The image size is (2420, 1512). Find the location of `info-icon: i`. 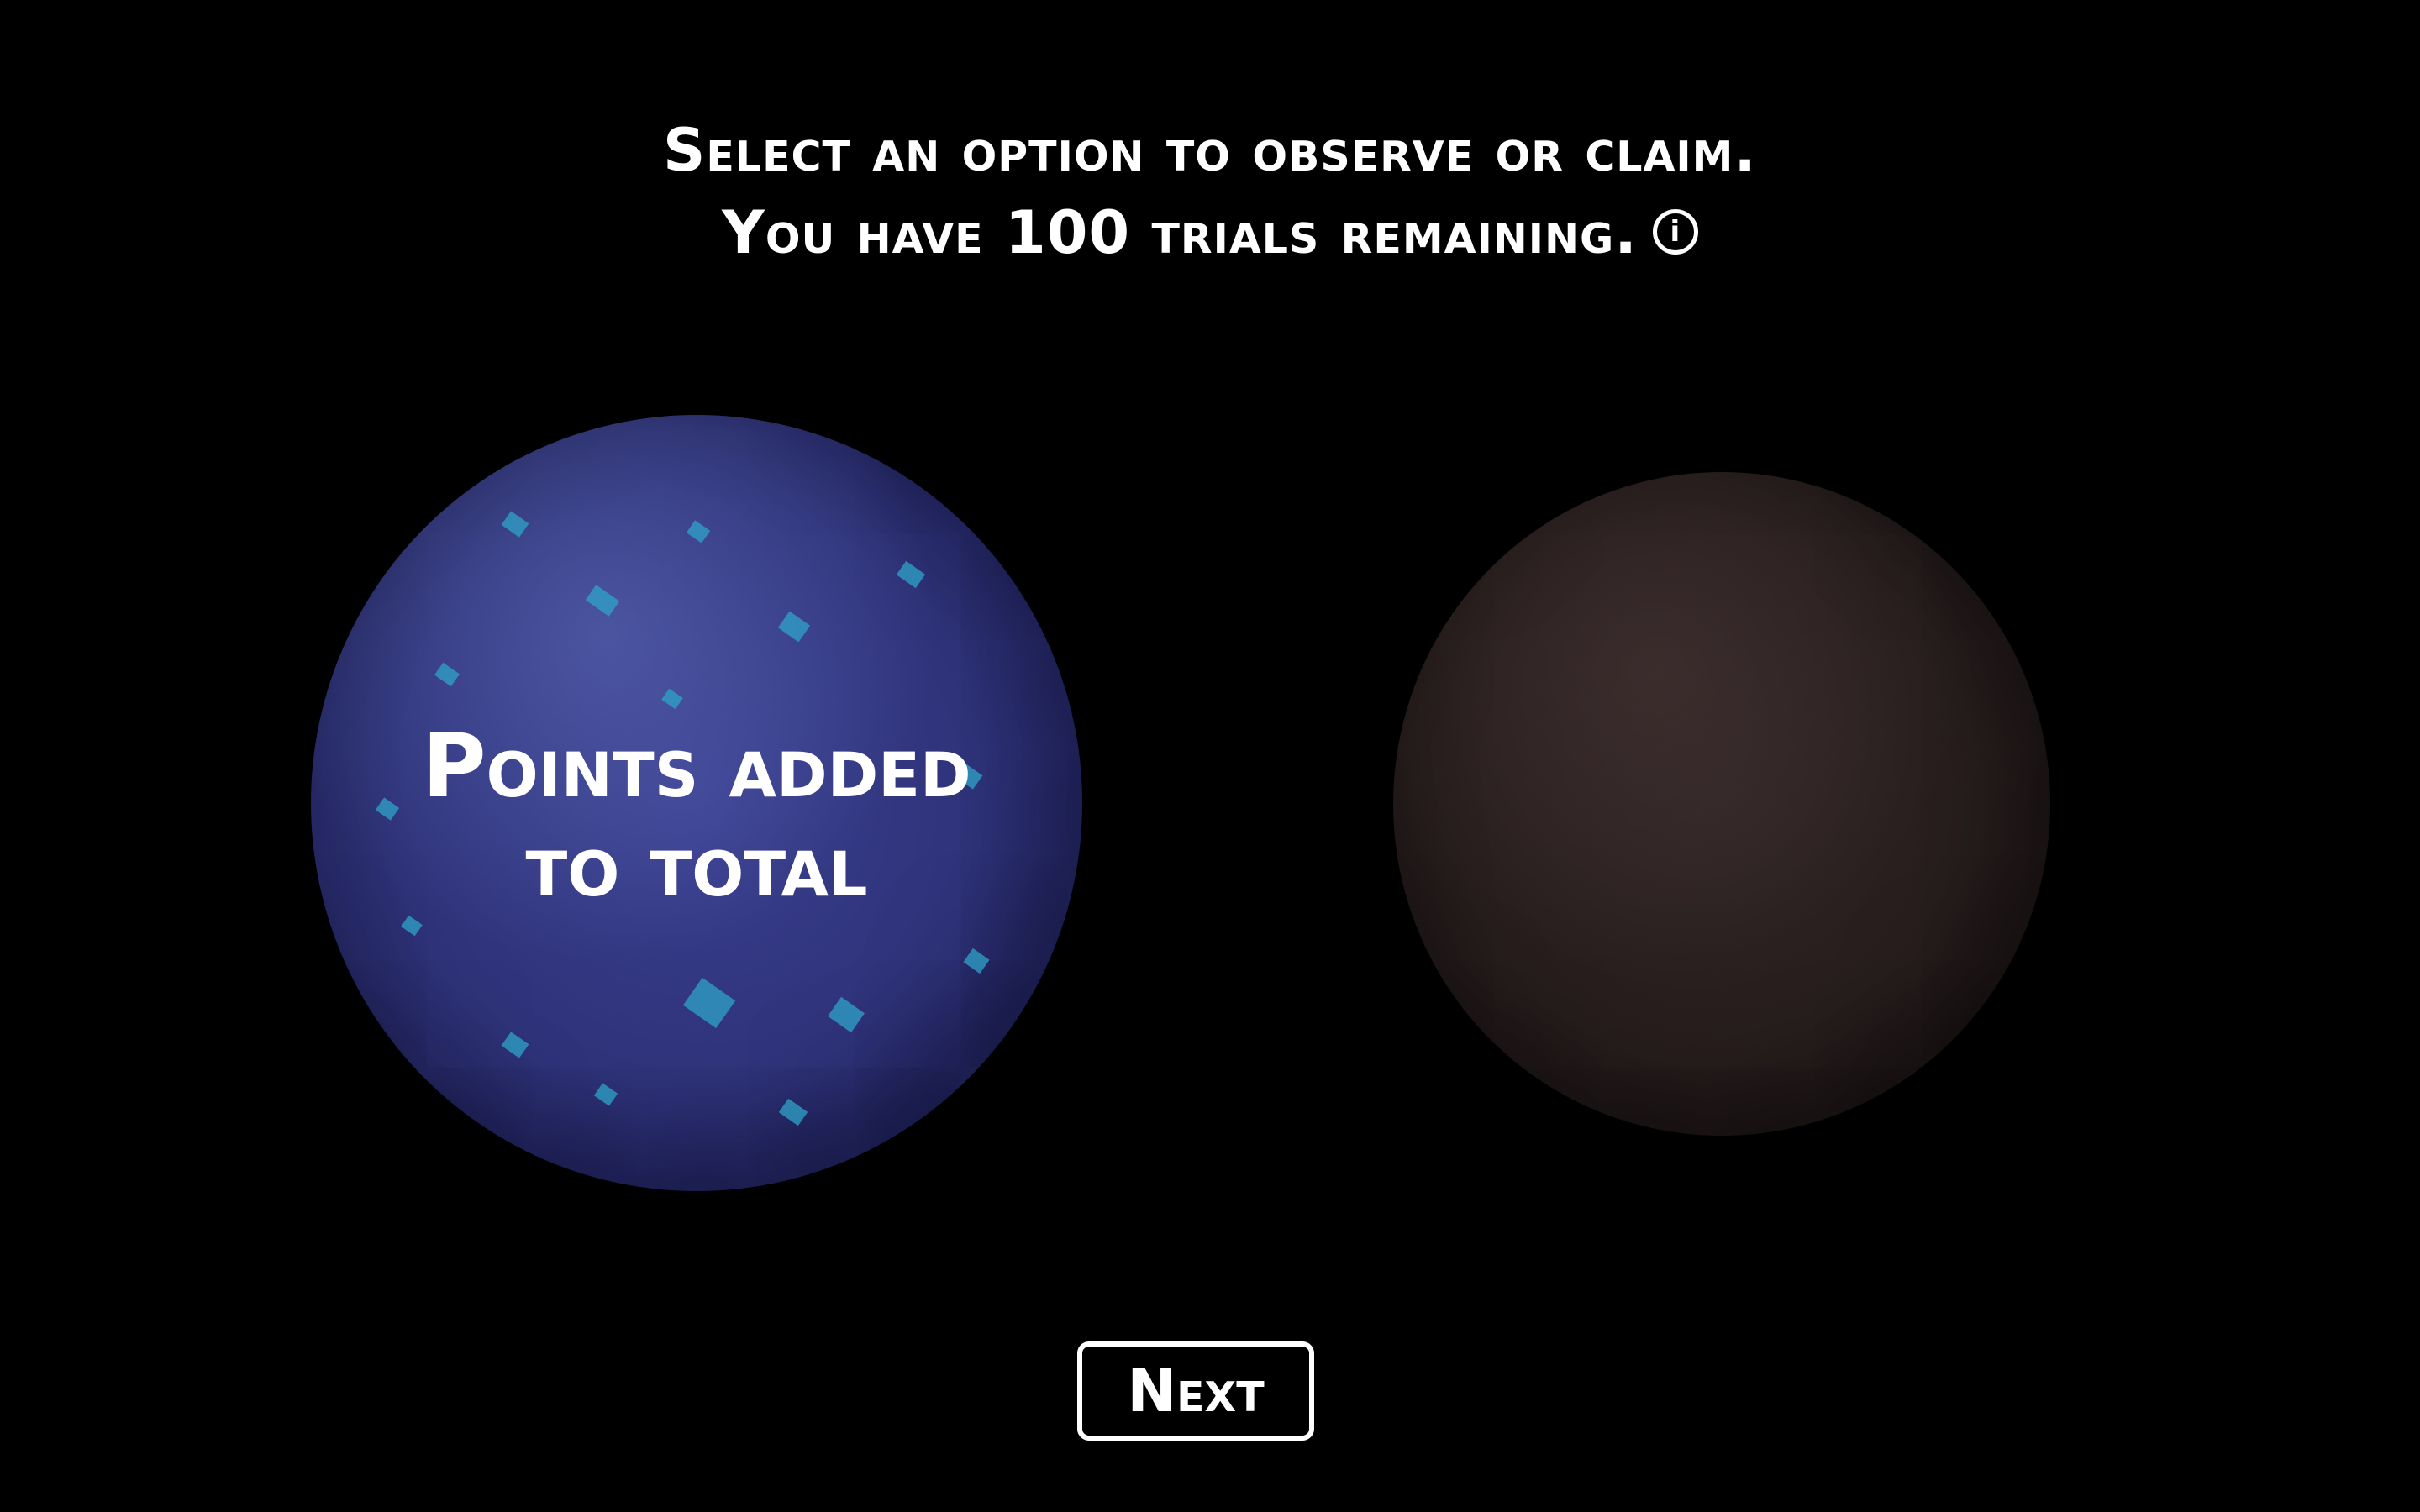

info-icon: i is located at coordinates (1675, 231).